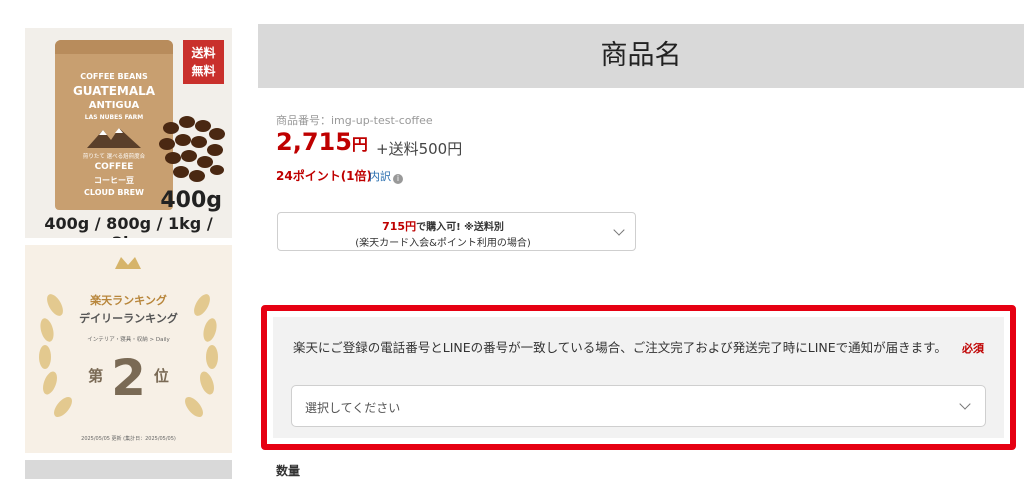  I want to click on quantity-label: 数量, so click(288, 471).